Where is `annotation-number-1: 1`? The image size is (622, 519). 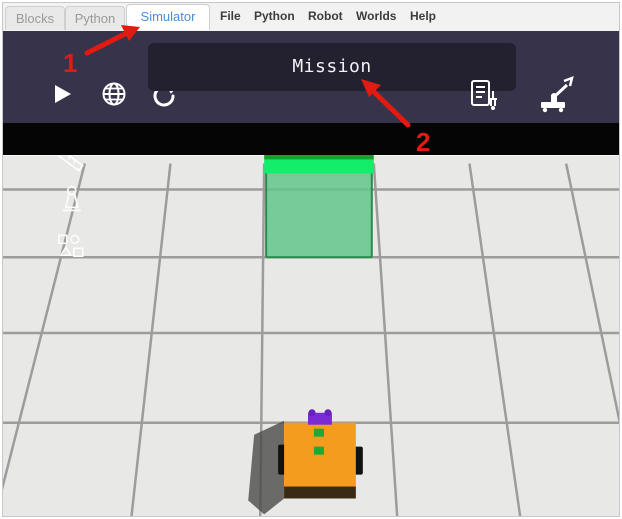
annotation-number-1: 1 is located at coordinates (70, 63).